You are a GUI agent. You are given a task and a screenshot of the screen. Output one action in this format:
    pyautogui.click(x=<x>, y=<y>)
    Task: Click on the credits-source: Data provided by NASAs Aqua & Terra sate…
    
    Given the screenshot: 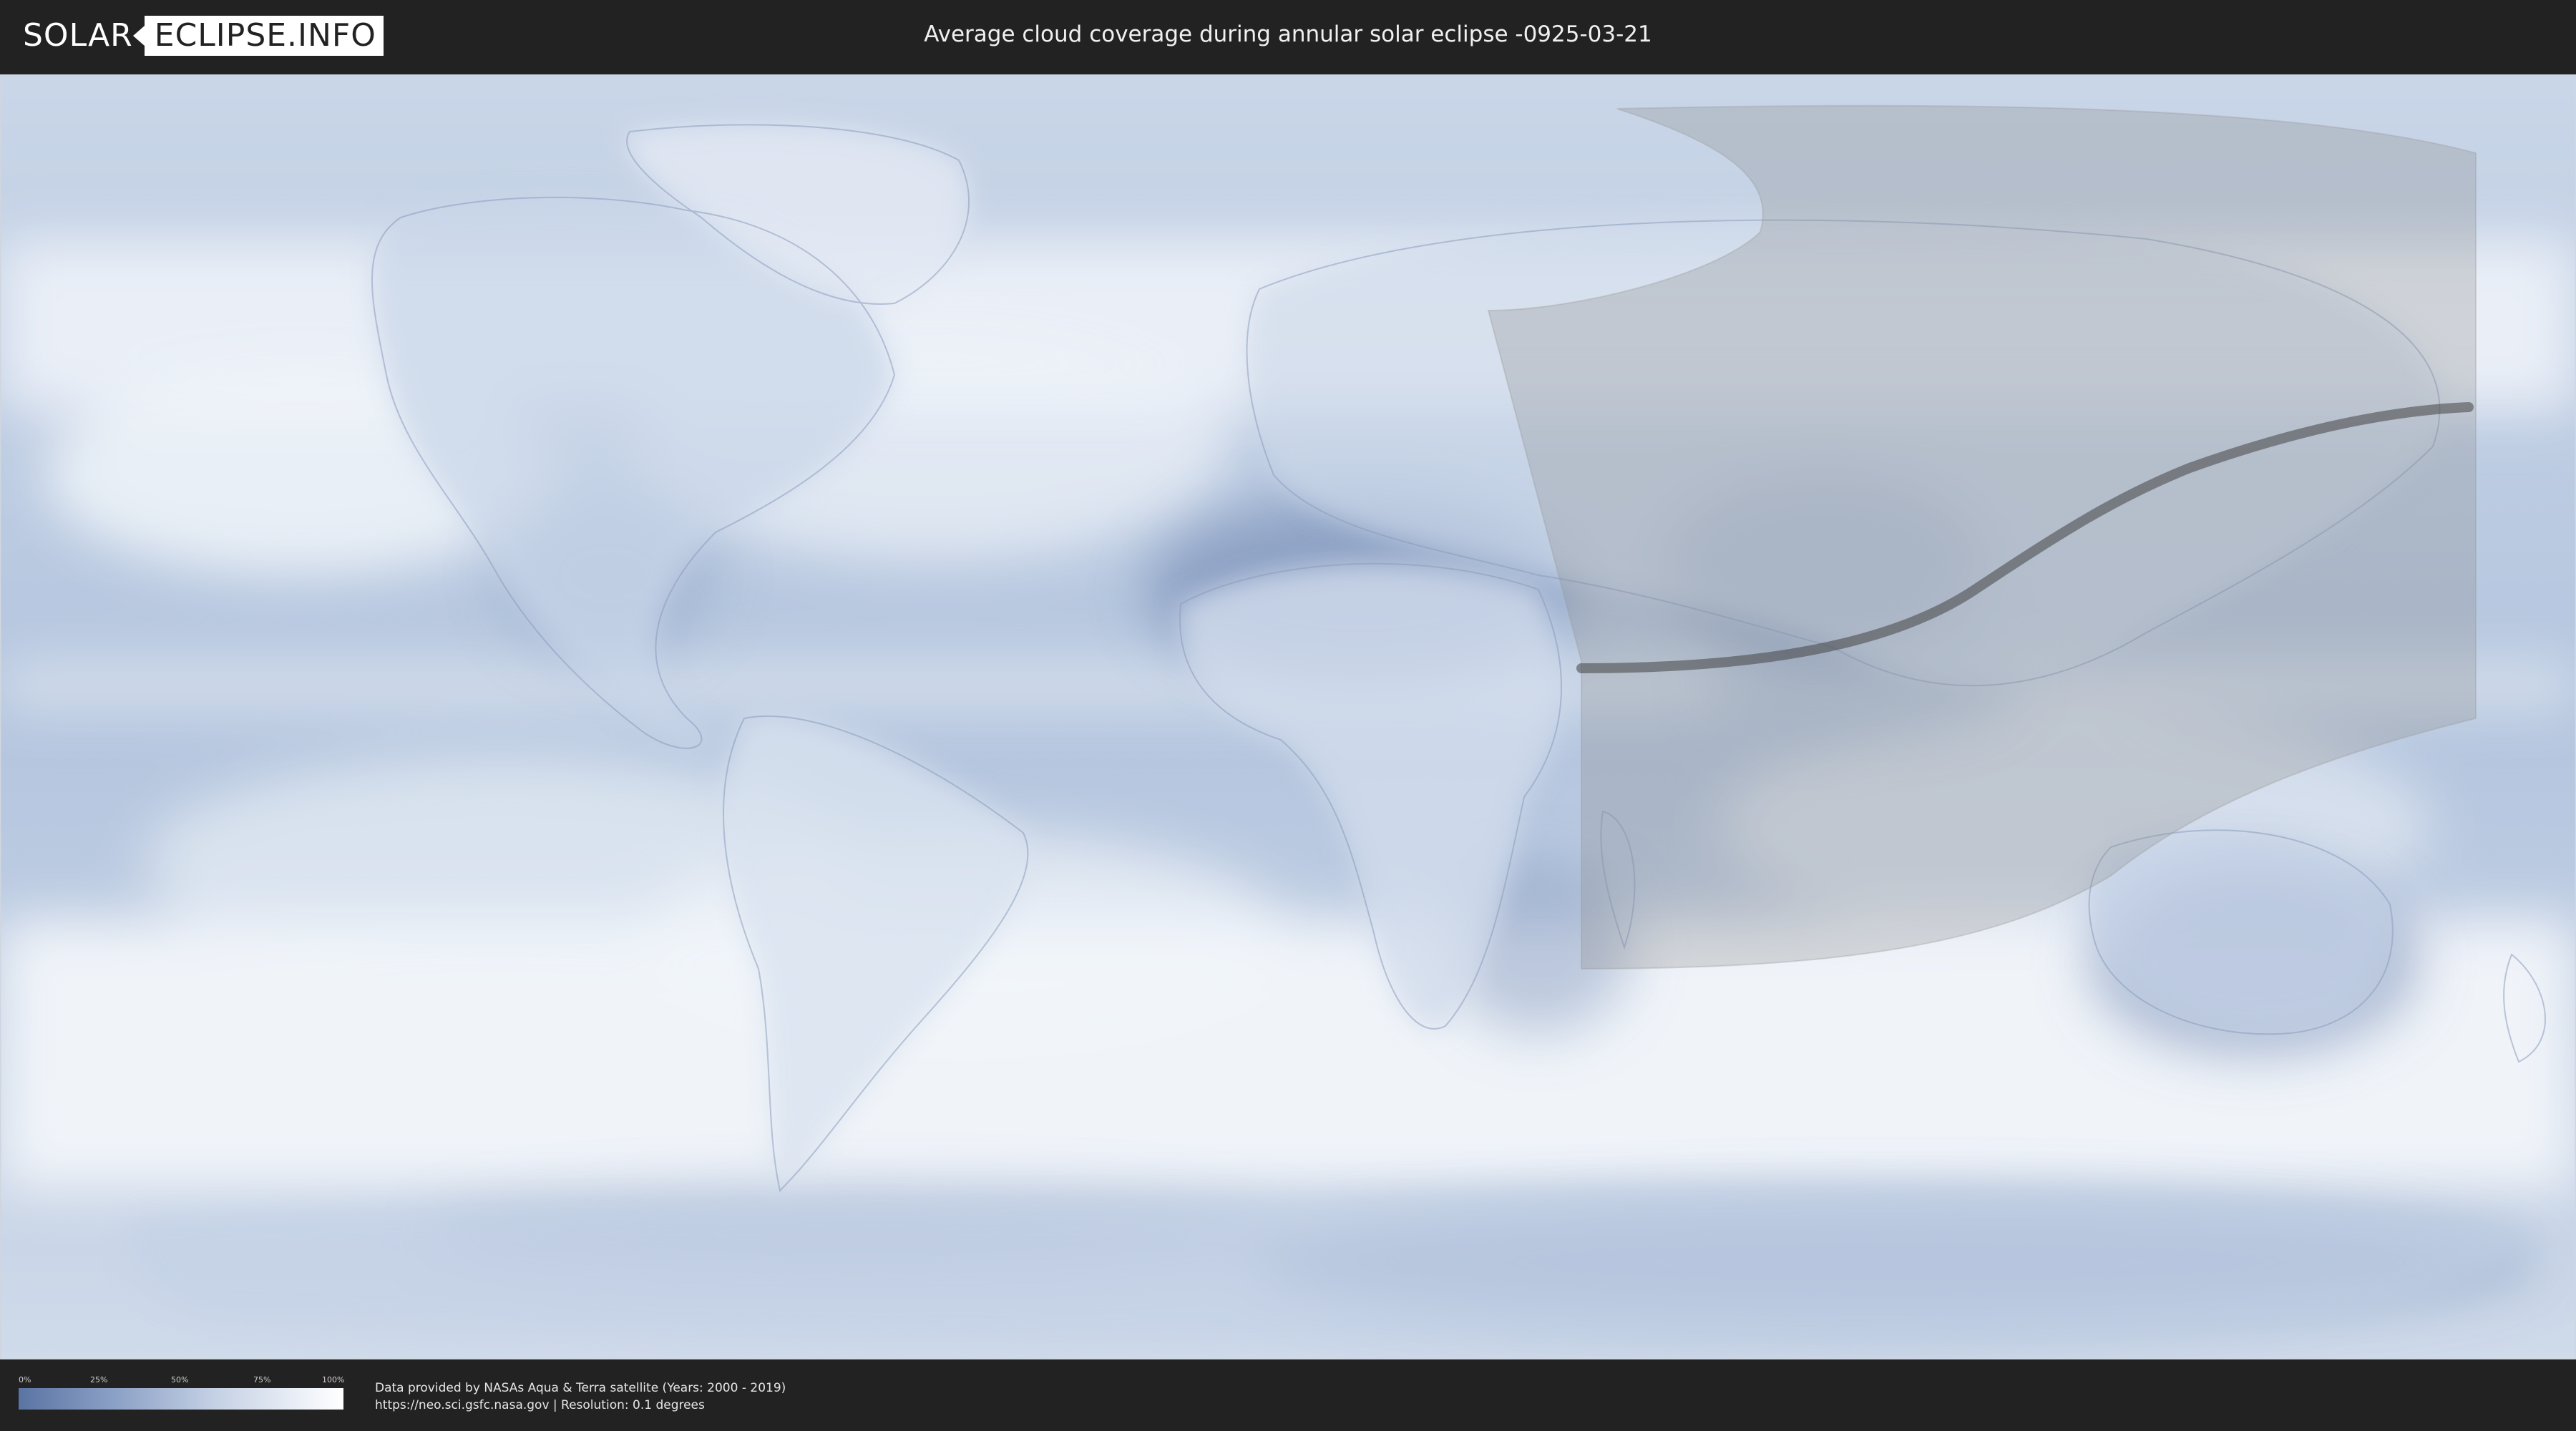 What is the action you would take?
    pyautogui.click(x=580, y=1388)
    